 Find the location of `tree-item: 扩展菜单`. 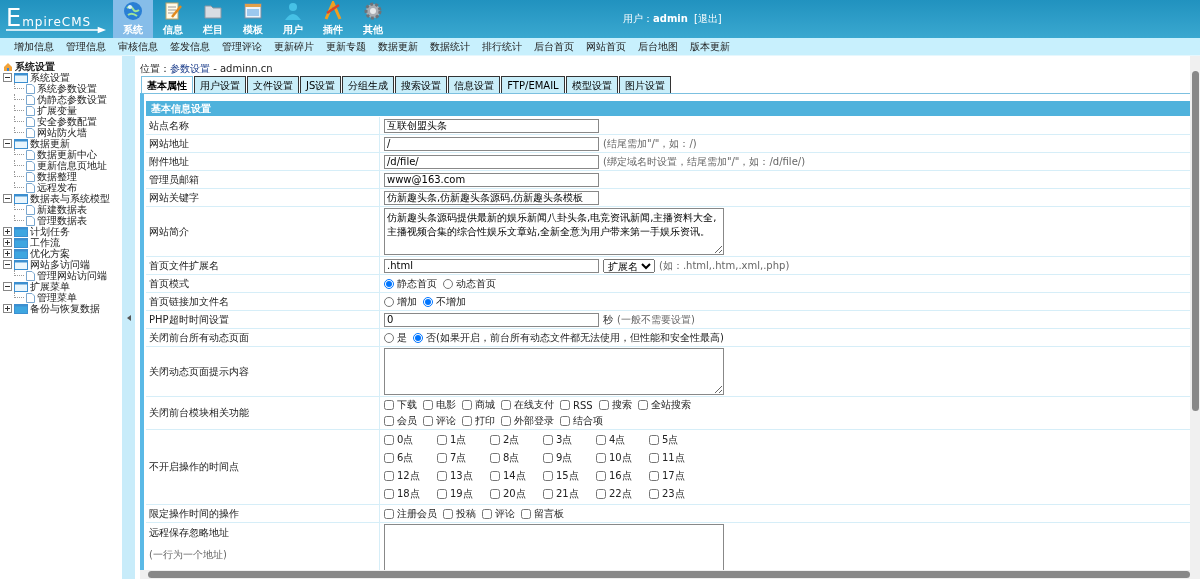

tree-item: 扩展菜单 is located at coordinates (50, 286).